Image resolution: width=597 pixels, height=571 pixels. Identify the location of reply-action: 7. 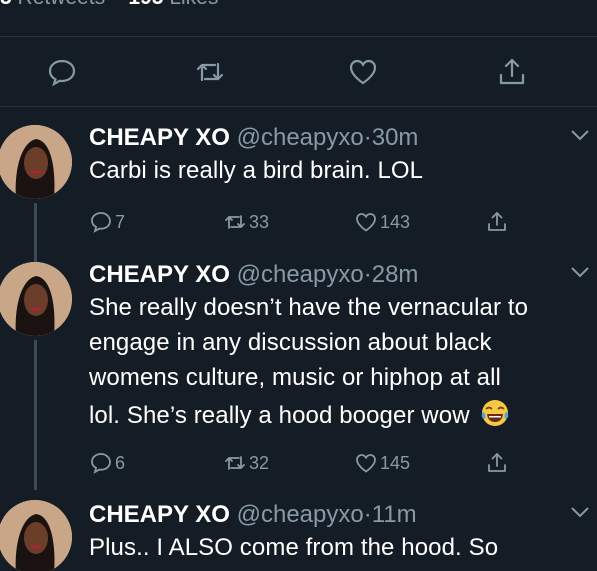
(107, 222).